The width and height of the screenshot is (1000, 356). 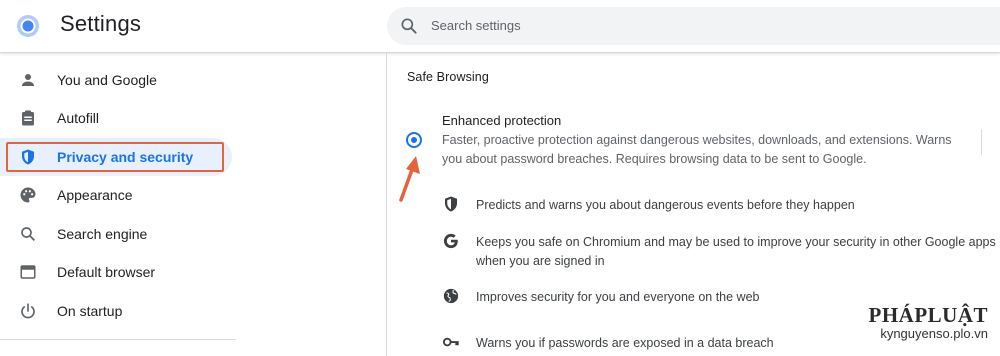 I want to click on search-box: Search settings, so click(x=693, y=26).